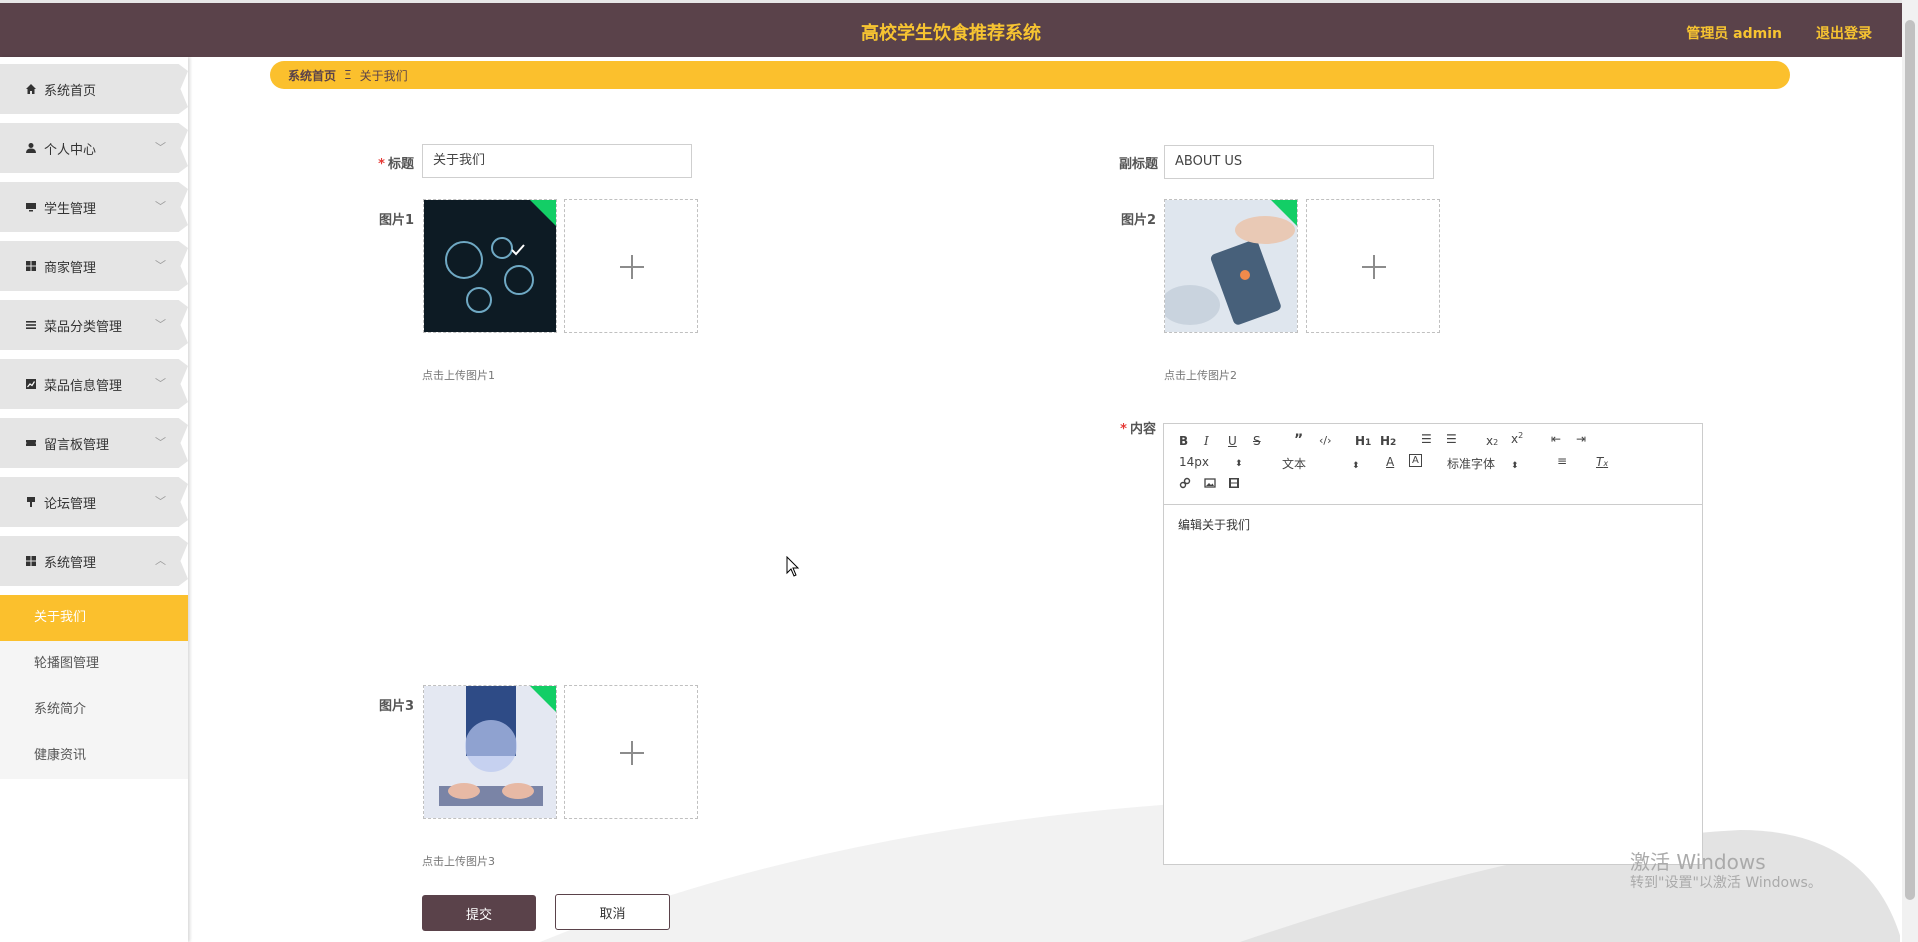 Image resolution: width=1918 pixels, height=942 pixels. What do you see at coordinates (1562, 461) in the screenshot?
I see `align-icon: ≡` at bounding box center [1562, 461].